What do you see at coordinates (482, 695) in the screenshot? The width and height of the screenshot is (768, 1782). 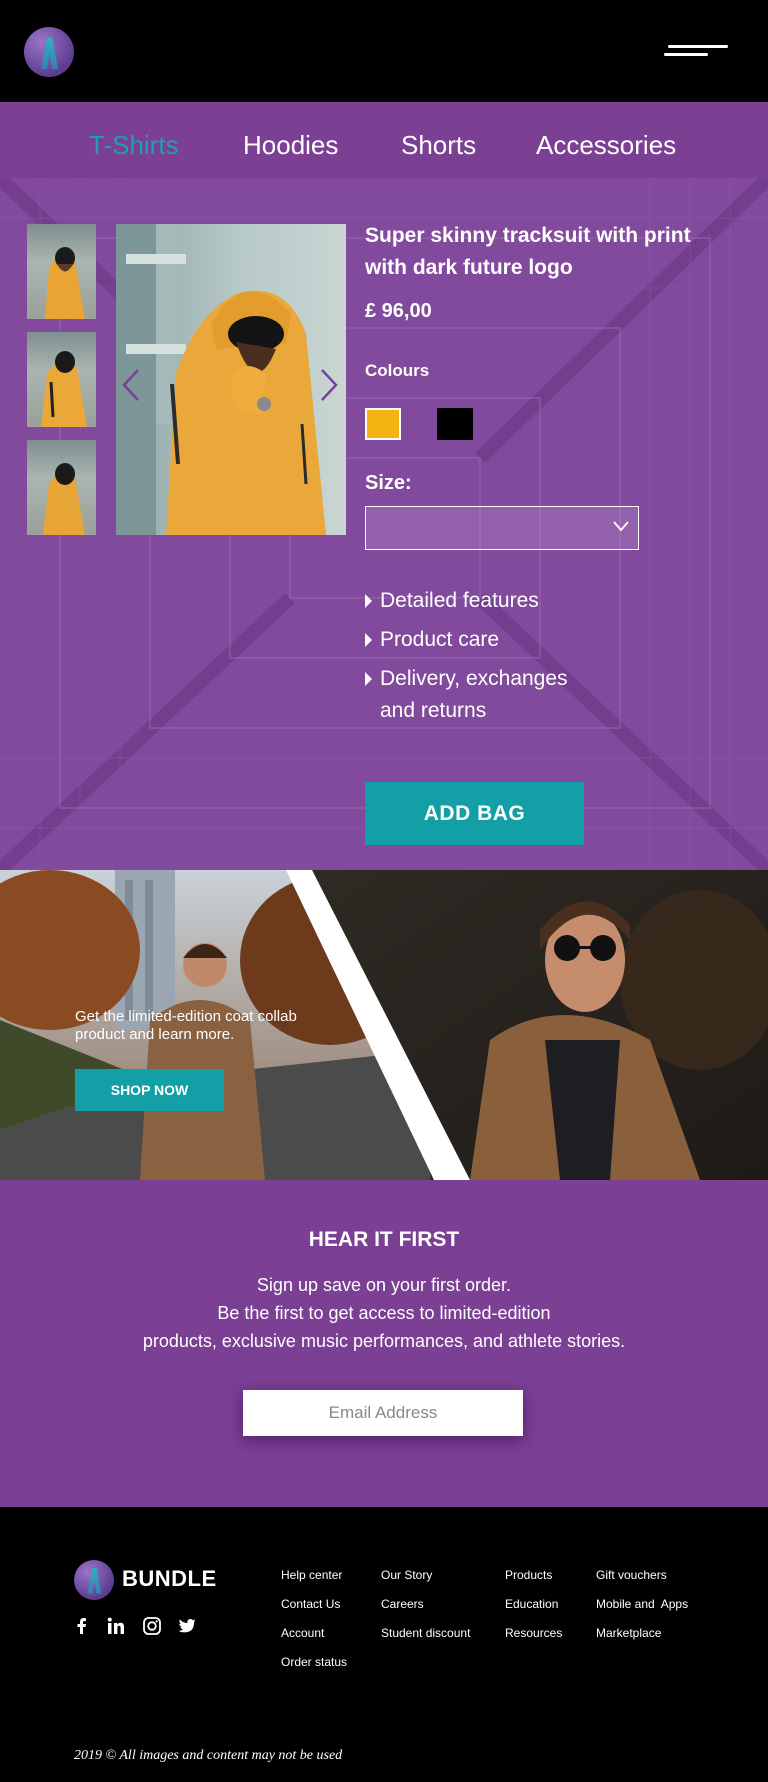 I see `accordion-delivery: Delivery, exchanges and returns` at bounding box center [482, 695].